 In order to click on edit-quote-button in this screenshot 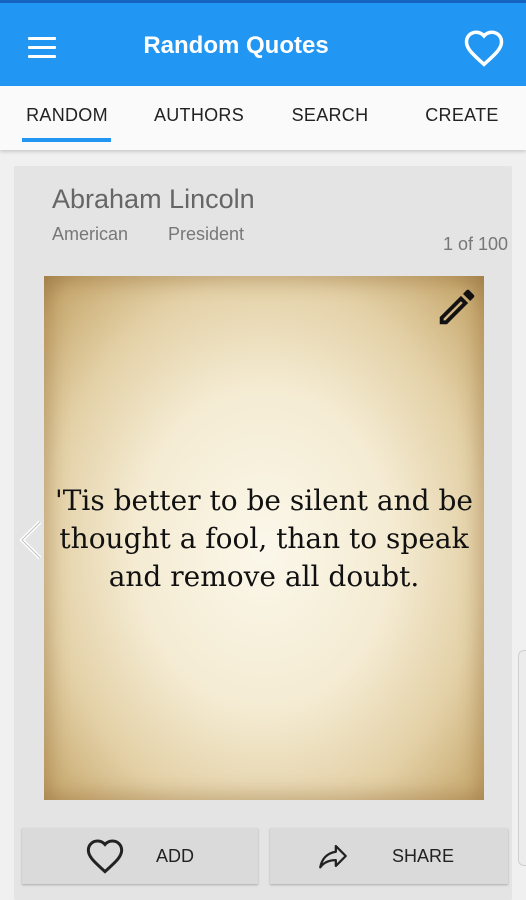, I will do `click(457, 307)`.